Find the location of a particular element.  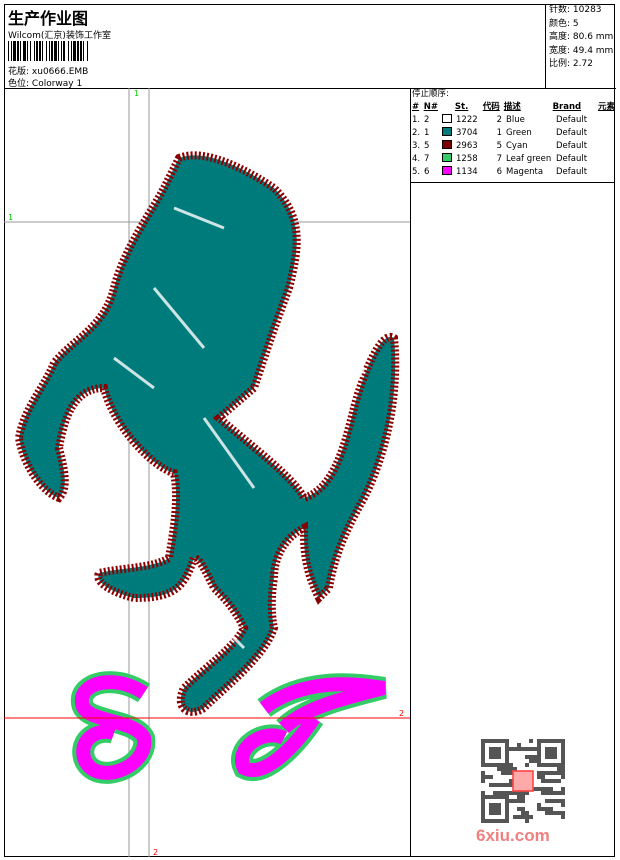

stamp-icon is located at coordinates (523, 781).